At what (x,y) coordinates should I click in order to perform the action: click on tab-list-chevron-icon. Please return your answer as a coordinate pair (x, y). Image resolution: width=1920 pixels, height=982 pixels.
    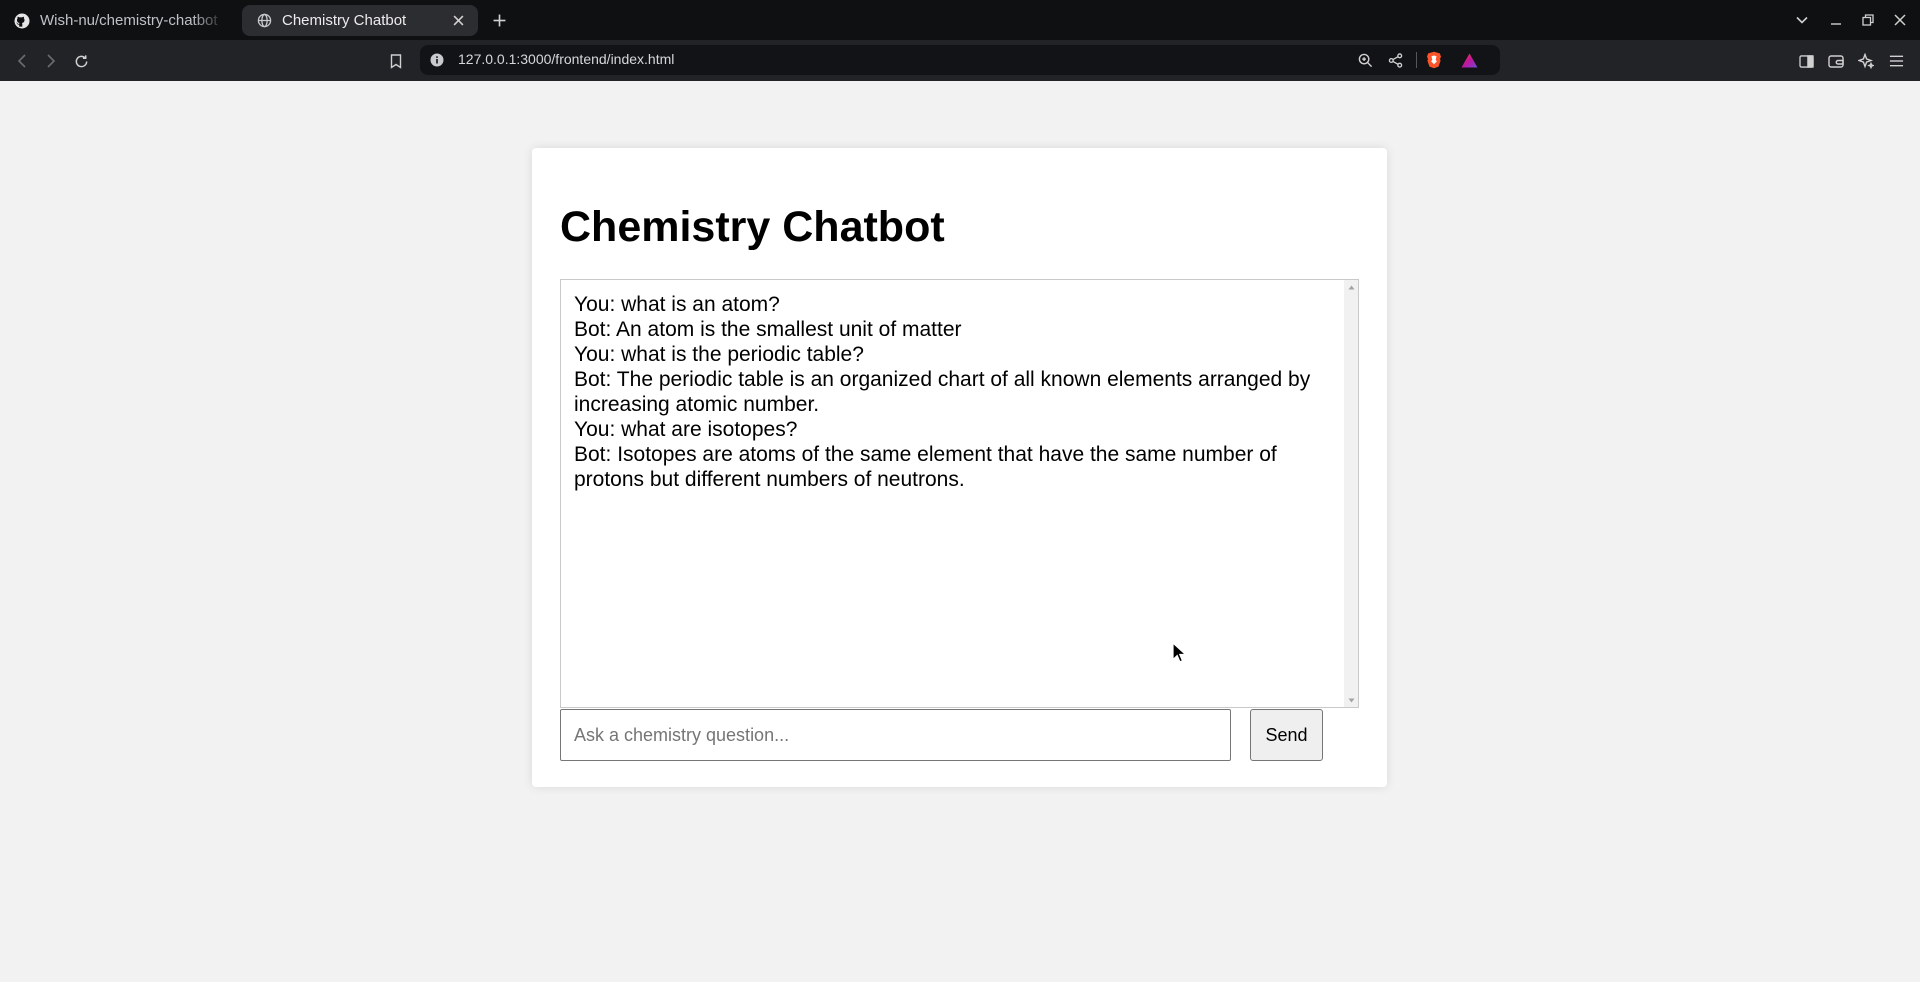
    Looking at the image, I should click on (1802, 20).